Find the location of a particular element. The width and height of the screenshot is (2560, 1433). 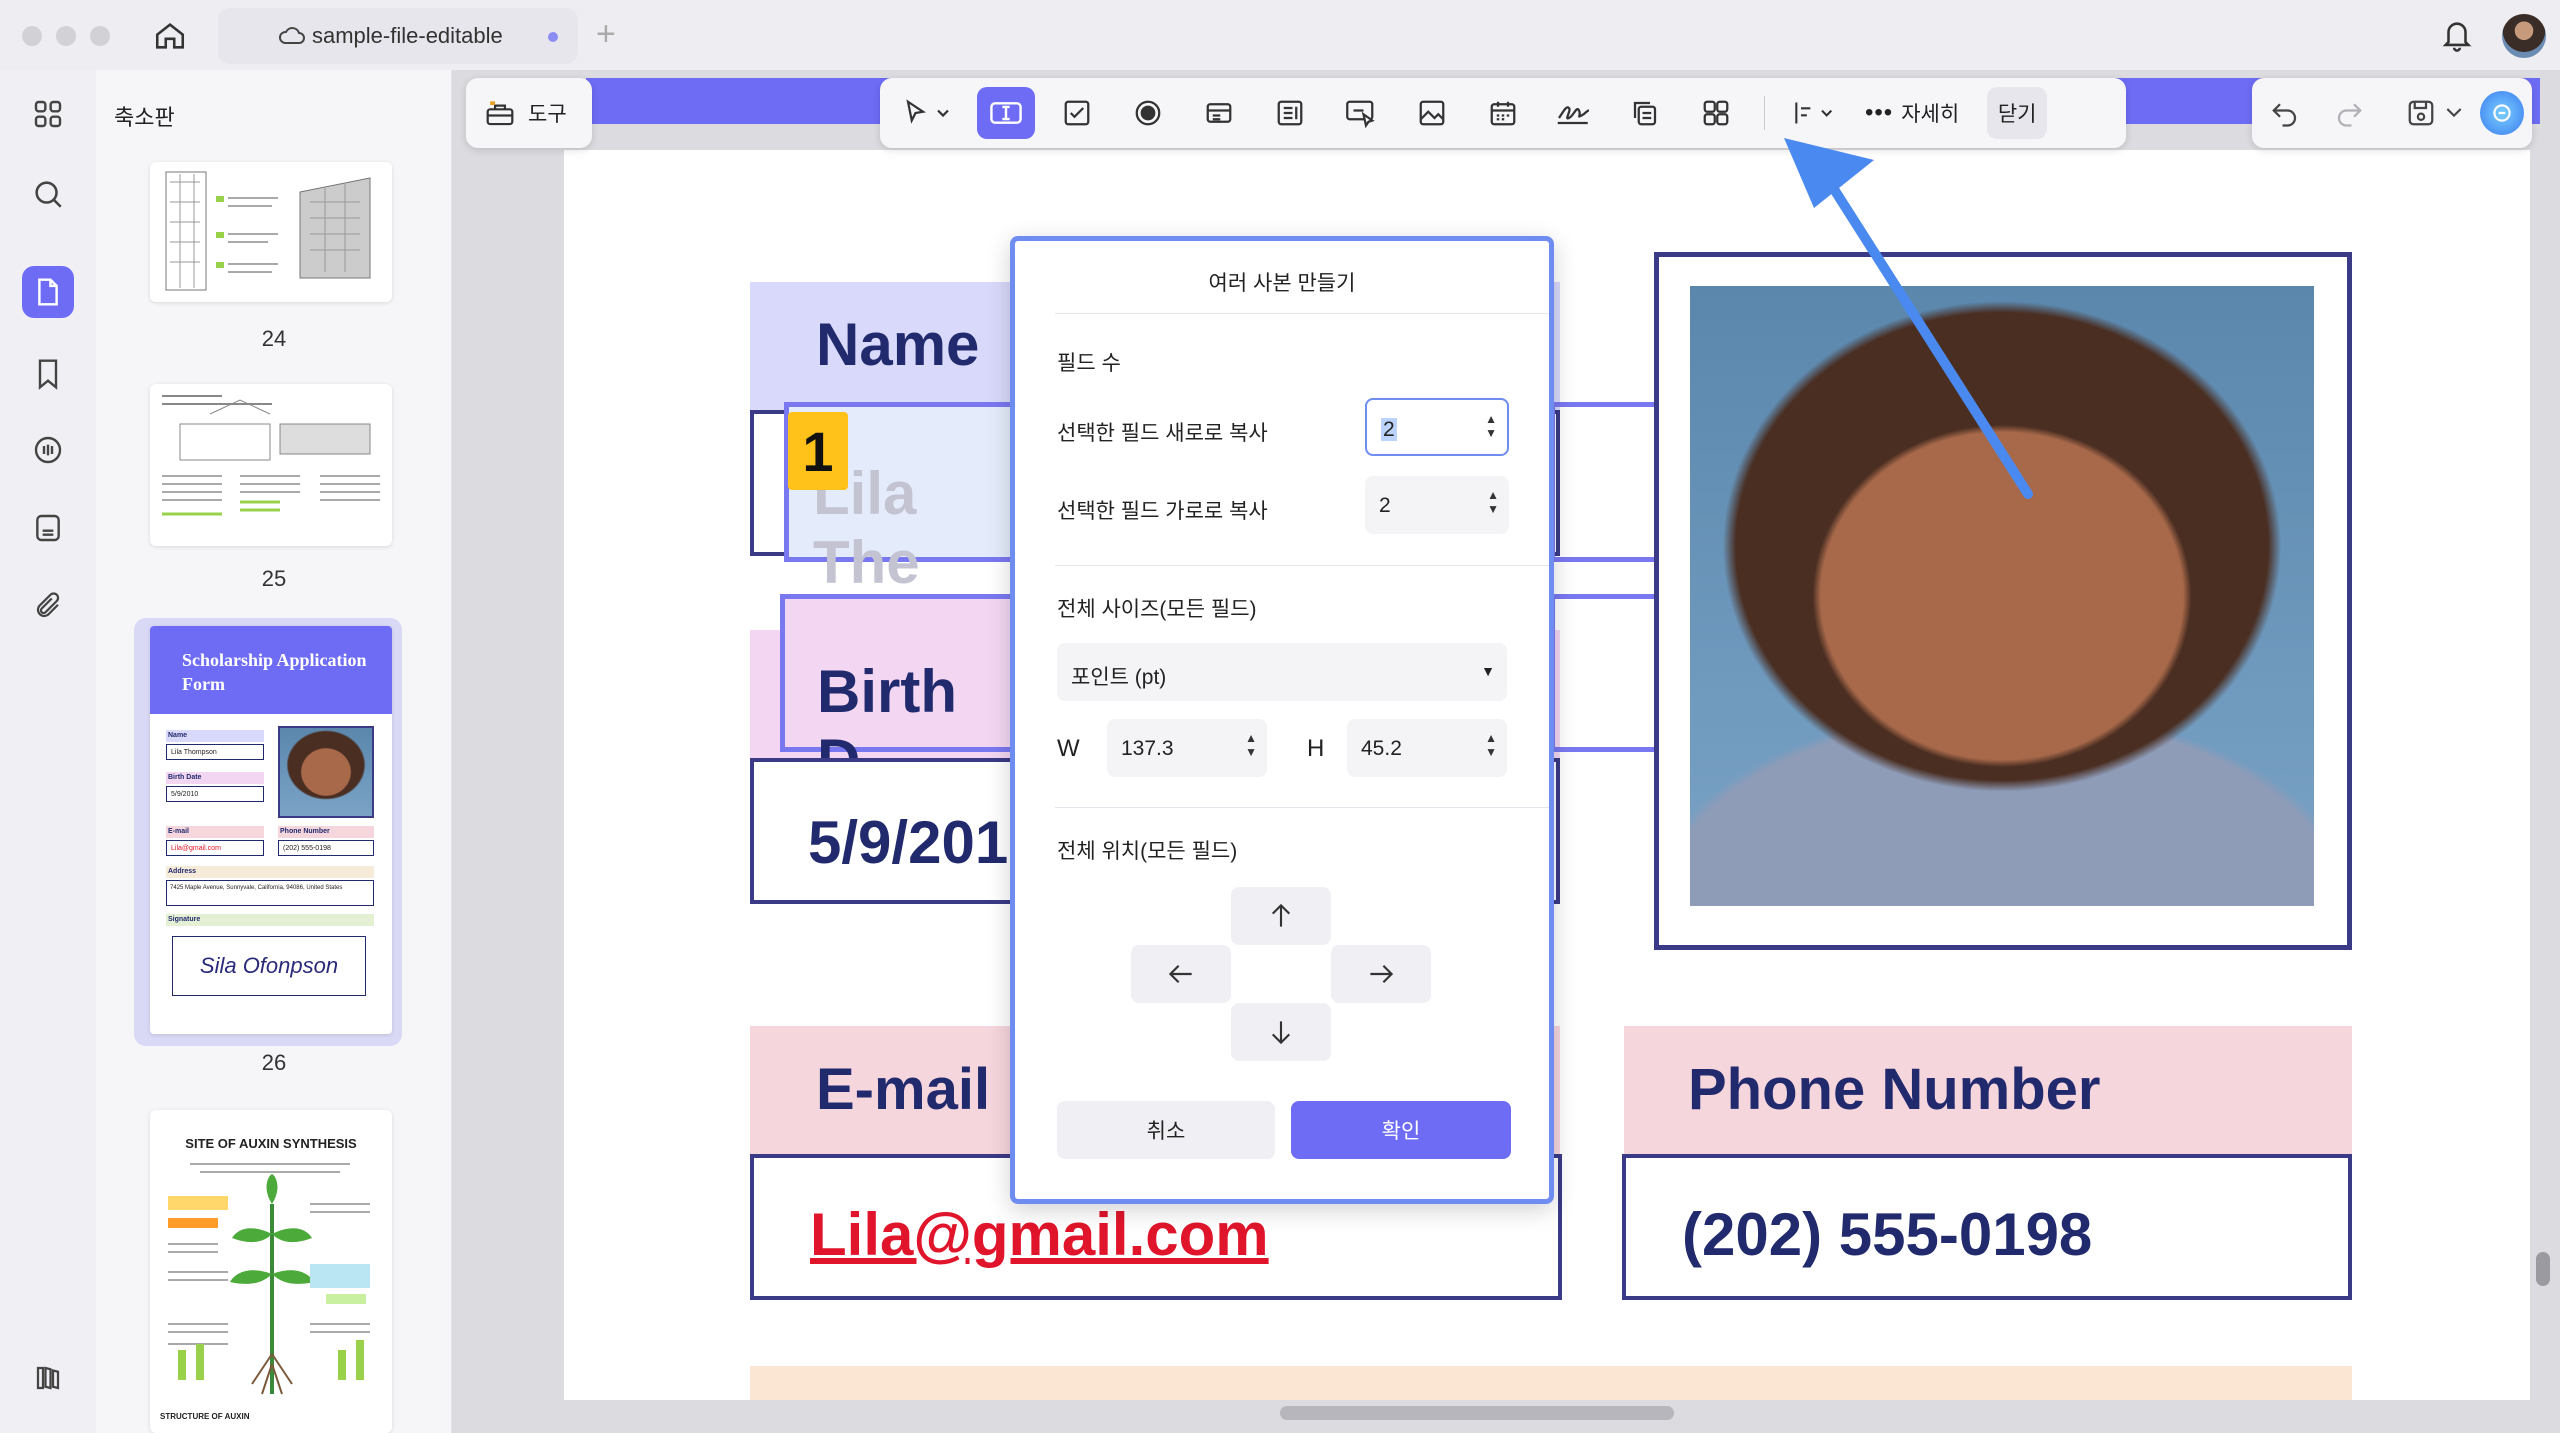

checkbox-tool-button is located at coordinates (1077, 113).